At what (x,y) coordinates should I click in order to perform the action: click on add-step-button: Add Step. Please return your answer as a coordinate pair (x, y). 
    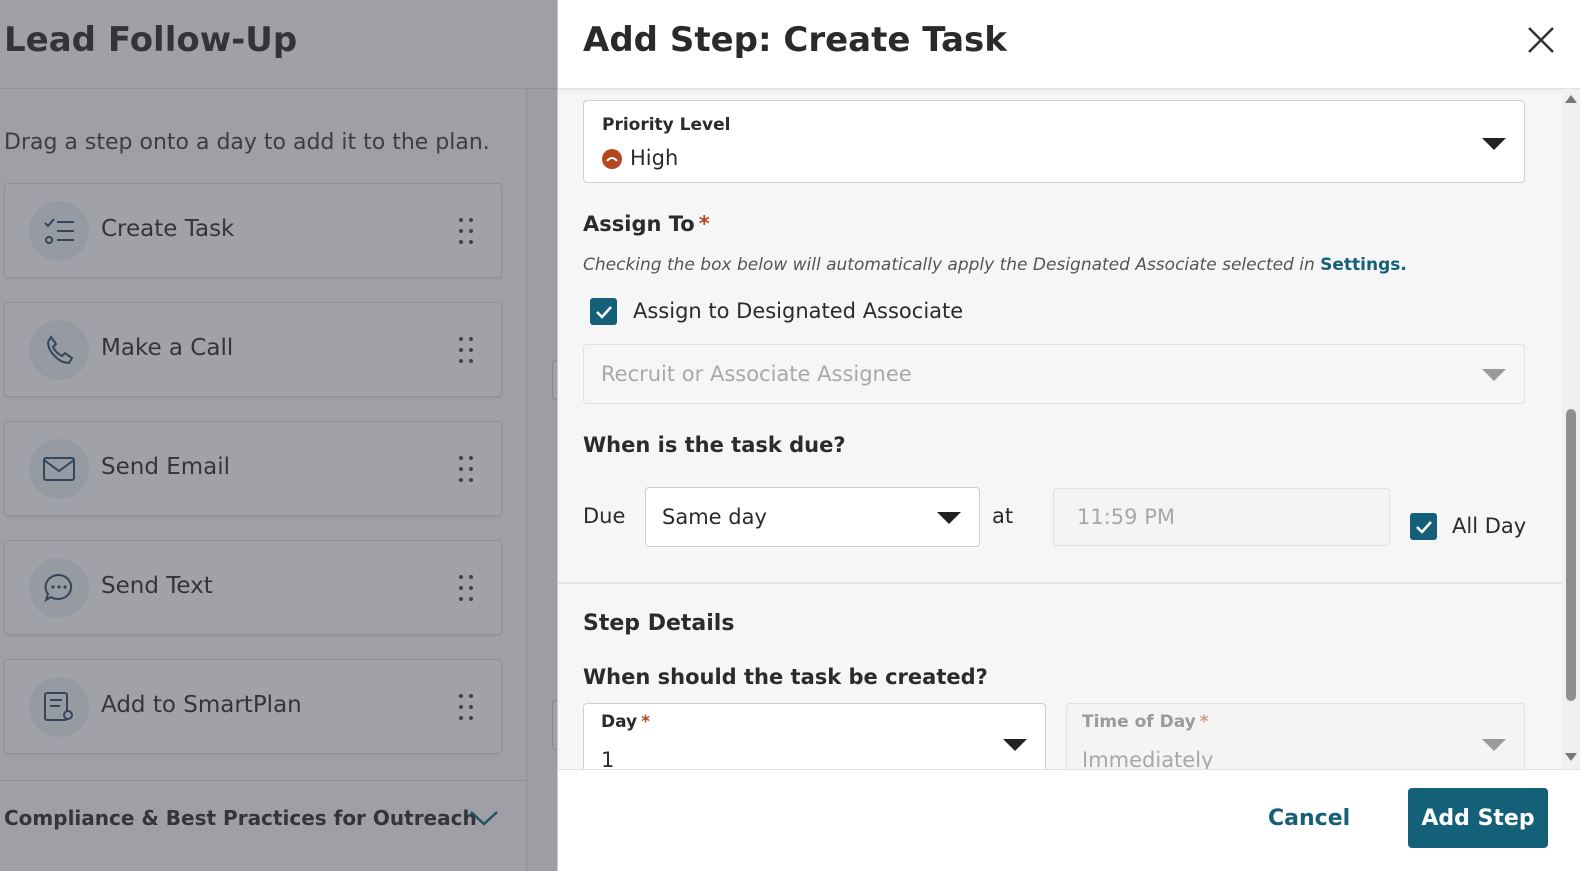
    Looking at the image, I should click on (1478, 818).